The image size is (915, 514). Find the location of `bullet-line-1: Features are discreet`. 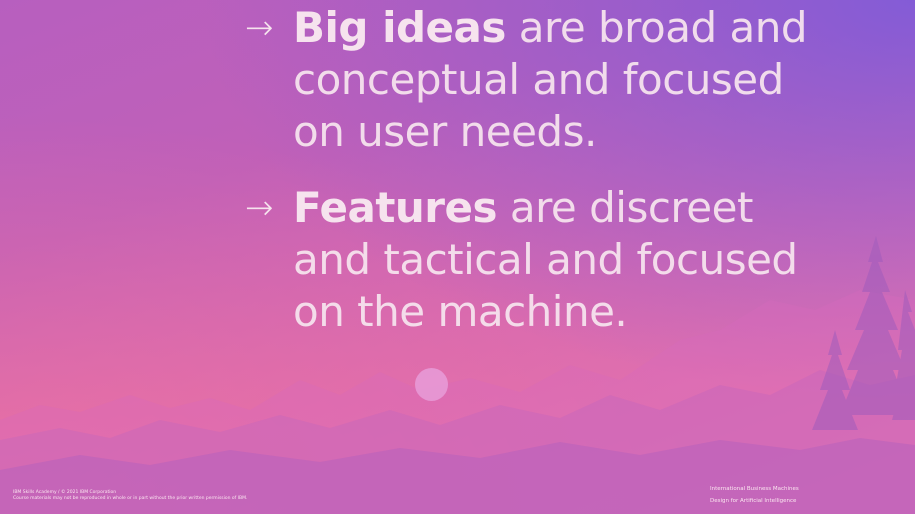

bullet-line-1: Features are discreet is located at coordinates (569, 208).